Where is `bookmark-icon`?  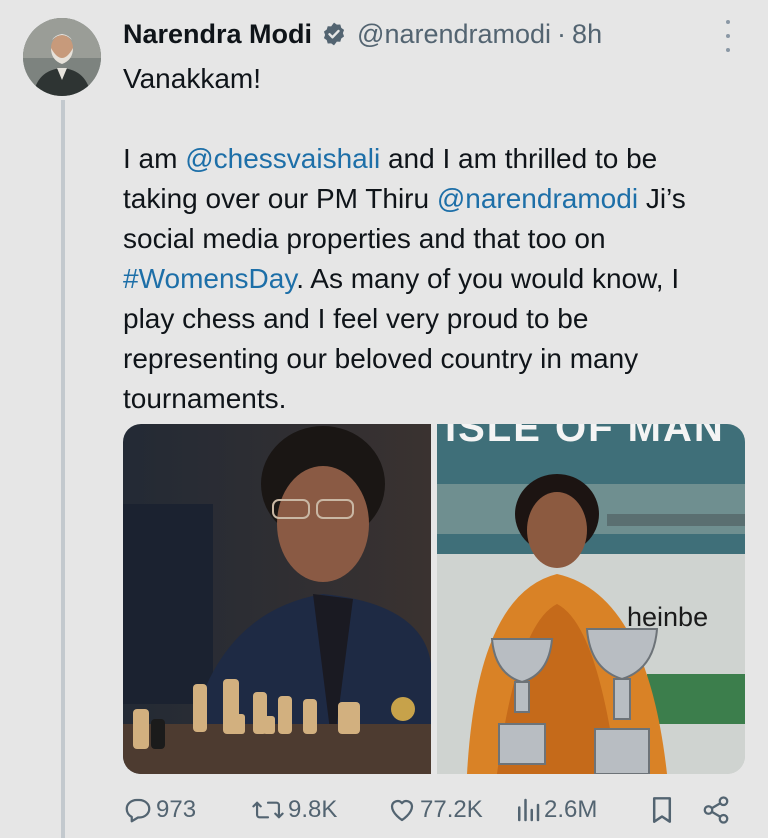 bookmark-icon is located at coordinates (662, 810).